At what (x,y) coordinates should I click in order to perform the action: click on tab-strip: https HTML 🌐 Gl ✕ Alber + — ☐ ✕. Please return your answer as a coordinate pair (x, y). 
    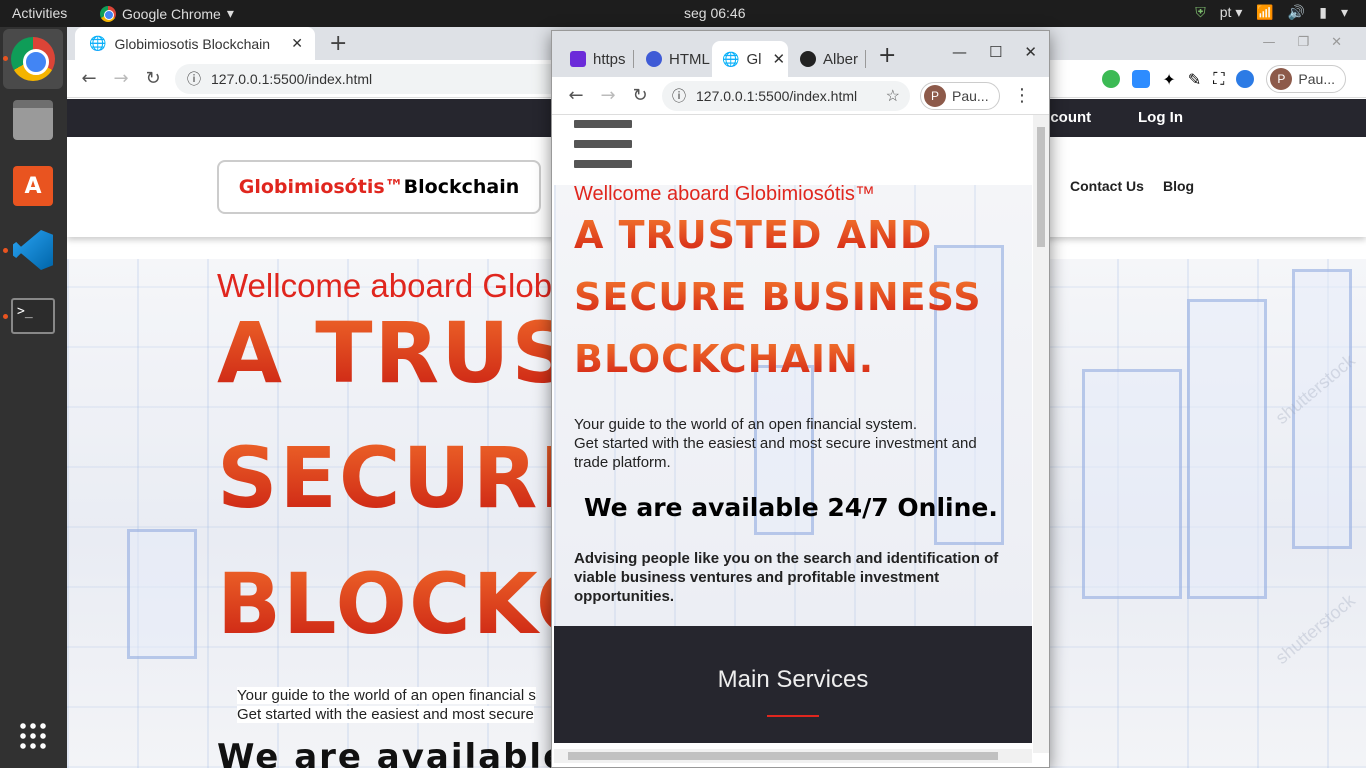
    Looking at the image, I should click on (800, 54).